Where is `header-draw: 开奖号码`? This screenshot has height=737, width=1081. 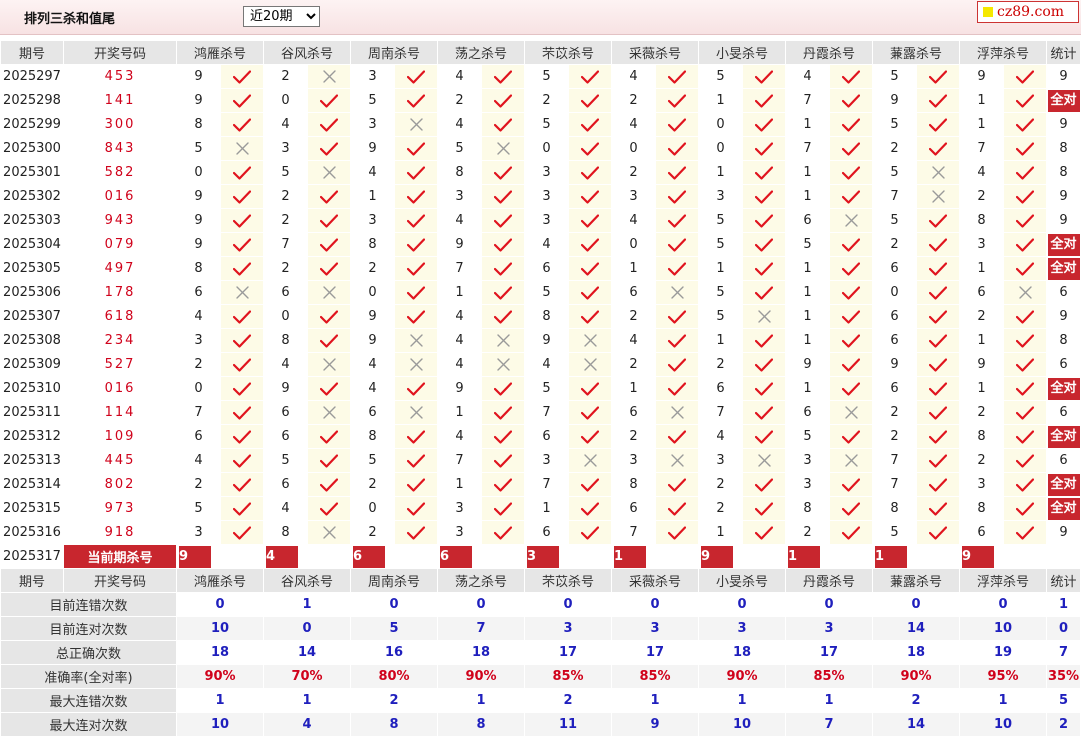 header-draw: 开奖号码 is located at coordinates (120, 580).